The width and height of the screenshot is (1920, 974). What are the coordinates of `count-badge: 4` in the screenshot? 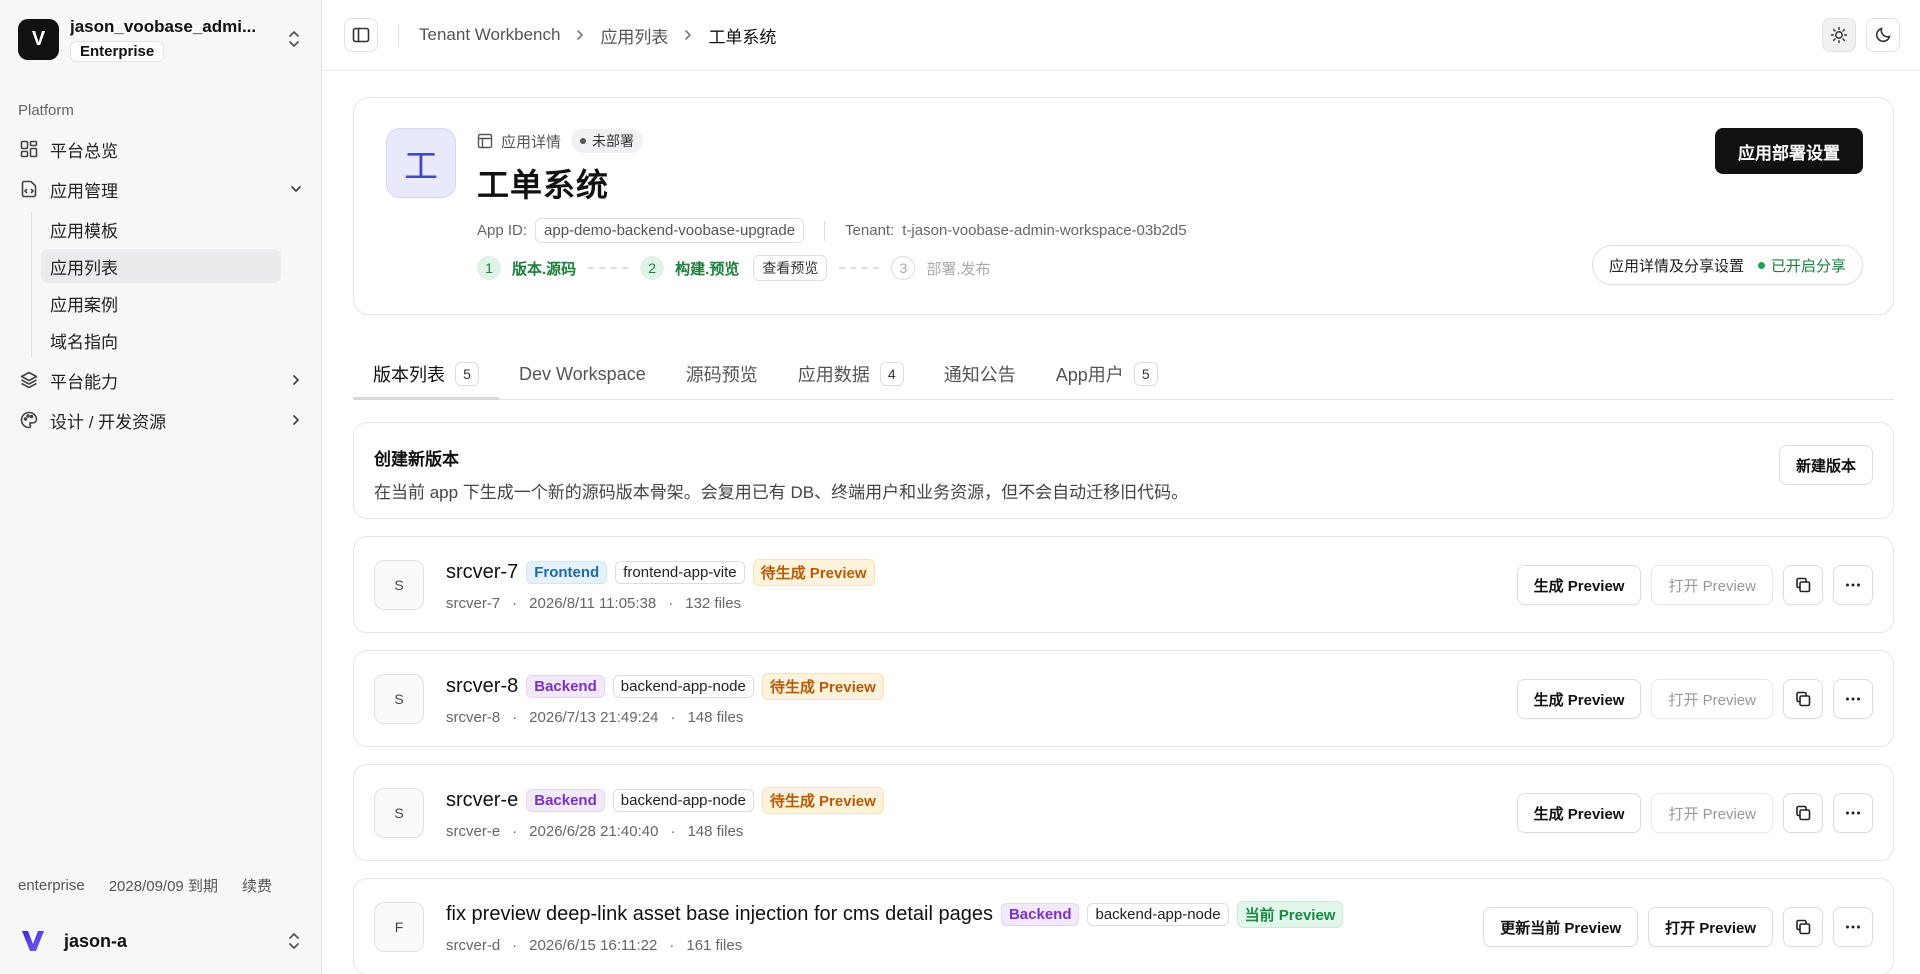 It's located at (891, 374).